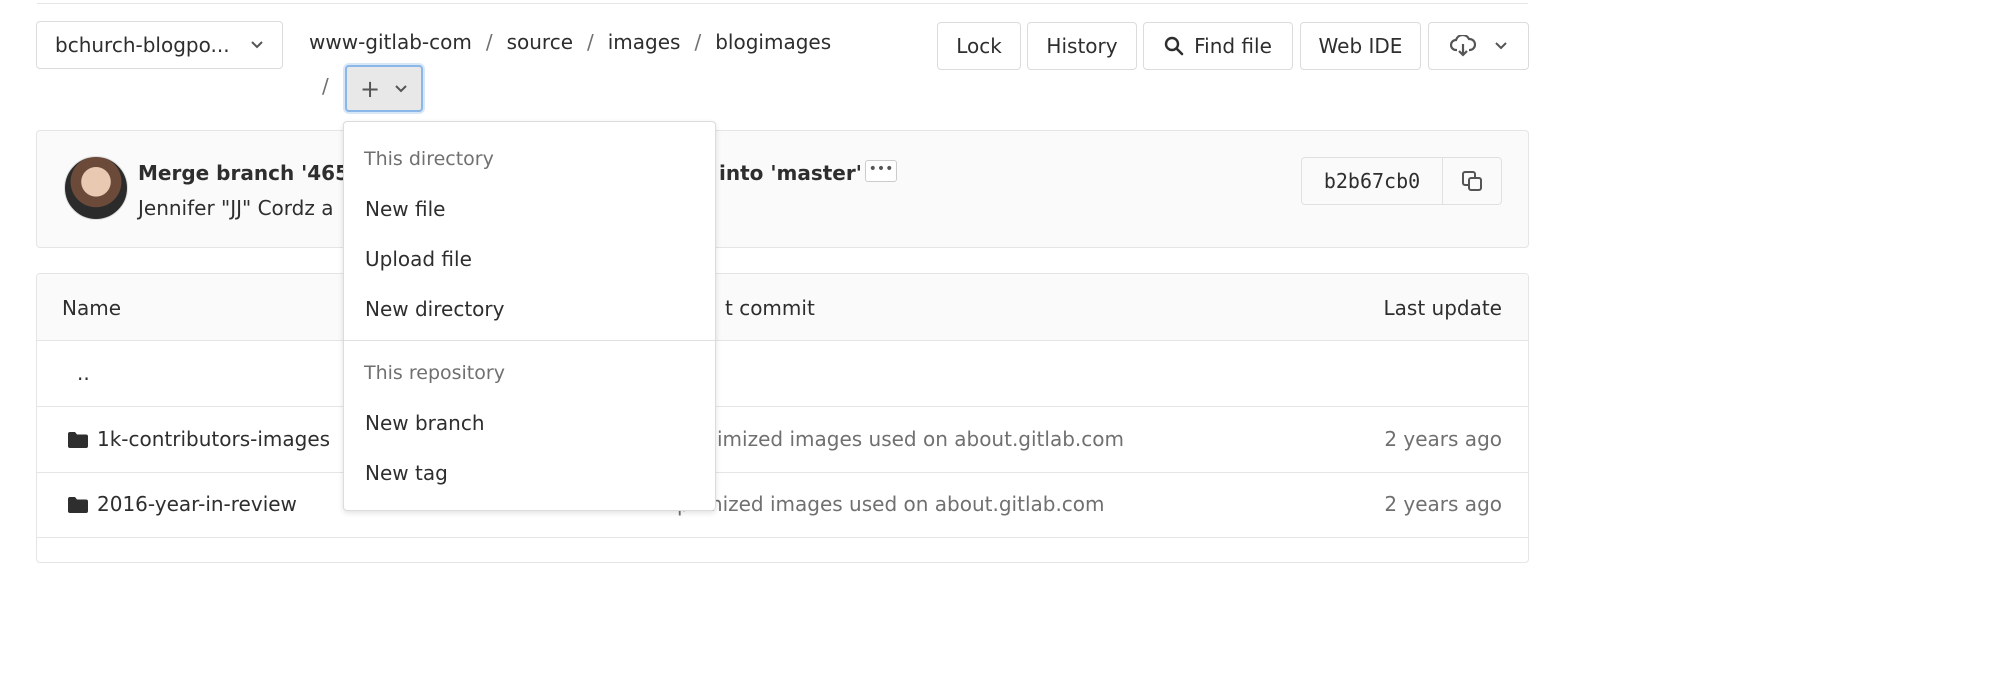 The height and width of the screenshot is (694, 2012). What do you see at coordinates (425, 423) in the screenshot?
I see `menu-item-new-branch: New branch` at bounding box center [425, 423].